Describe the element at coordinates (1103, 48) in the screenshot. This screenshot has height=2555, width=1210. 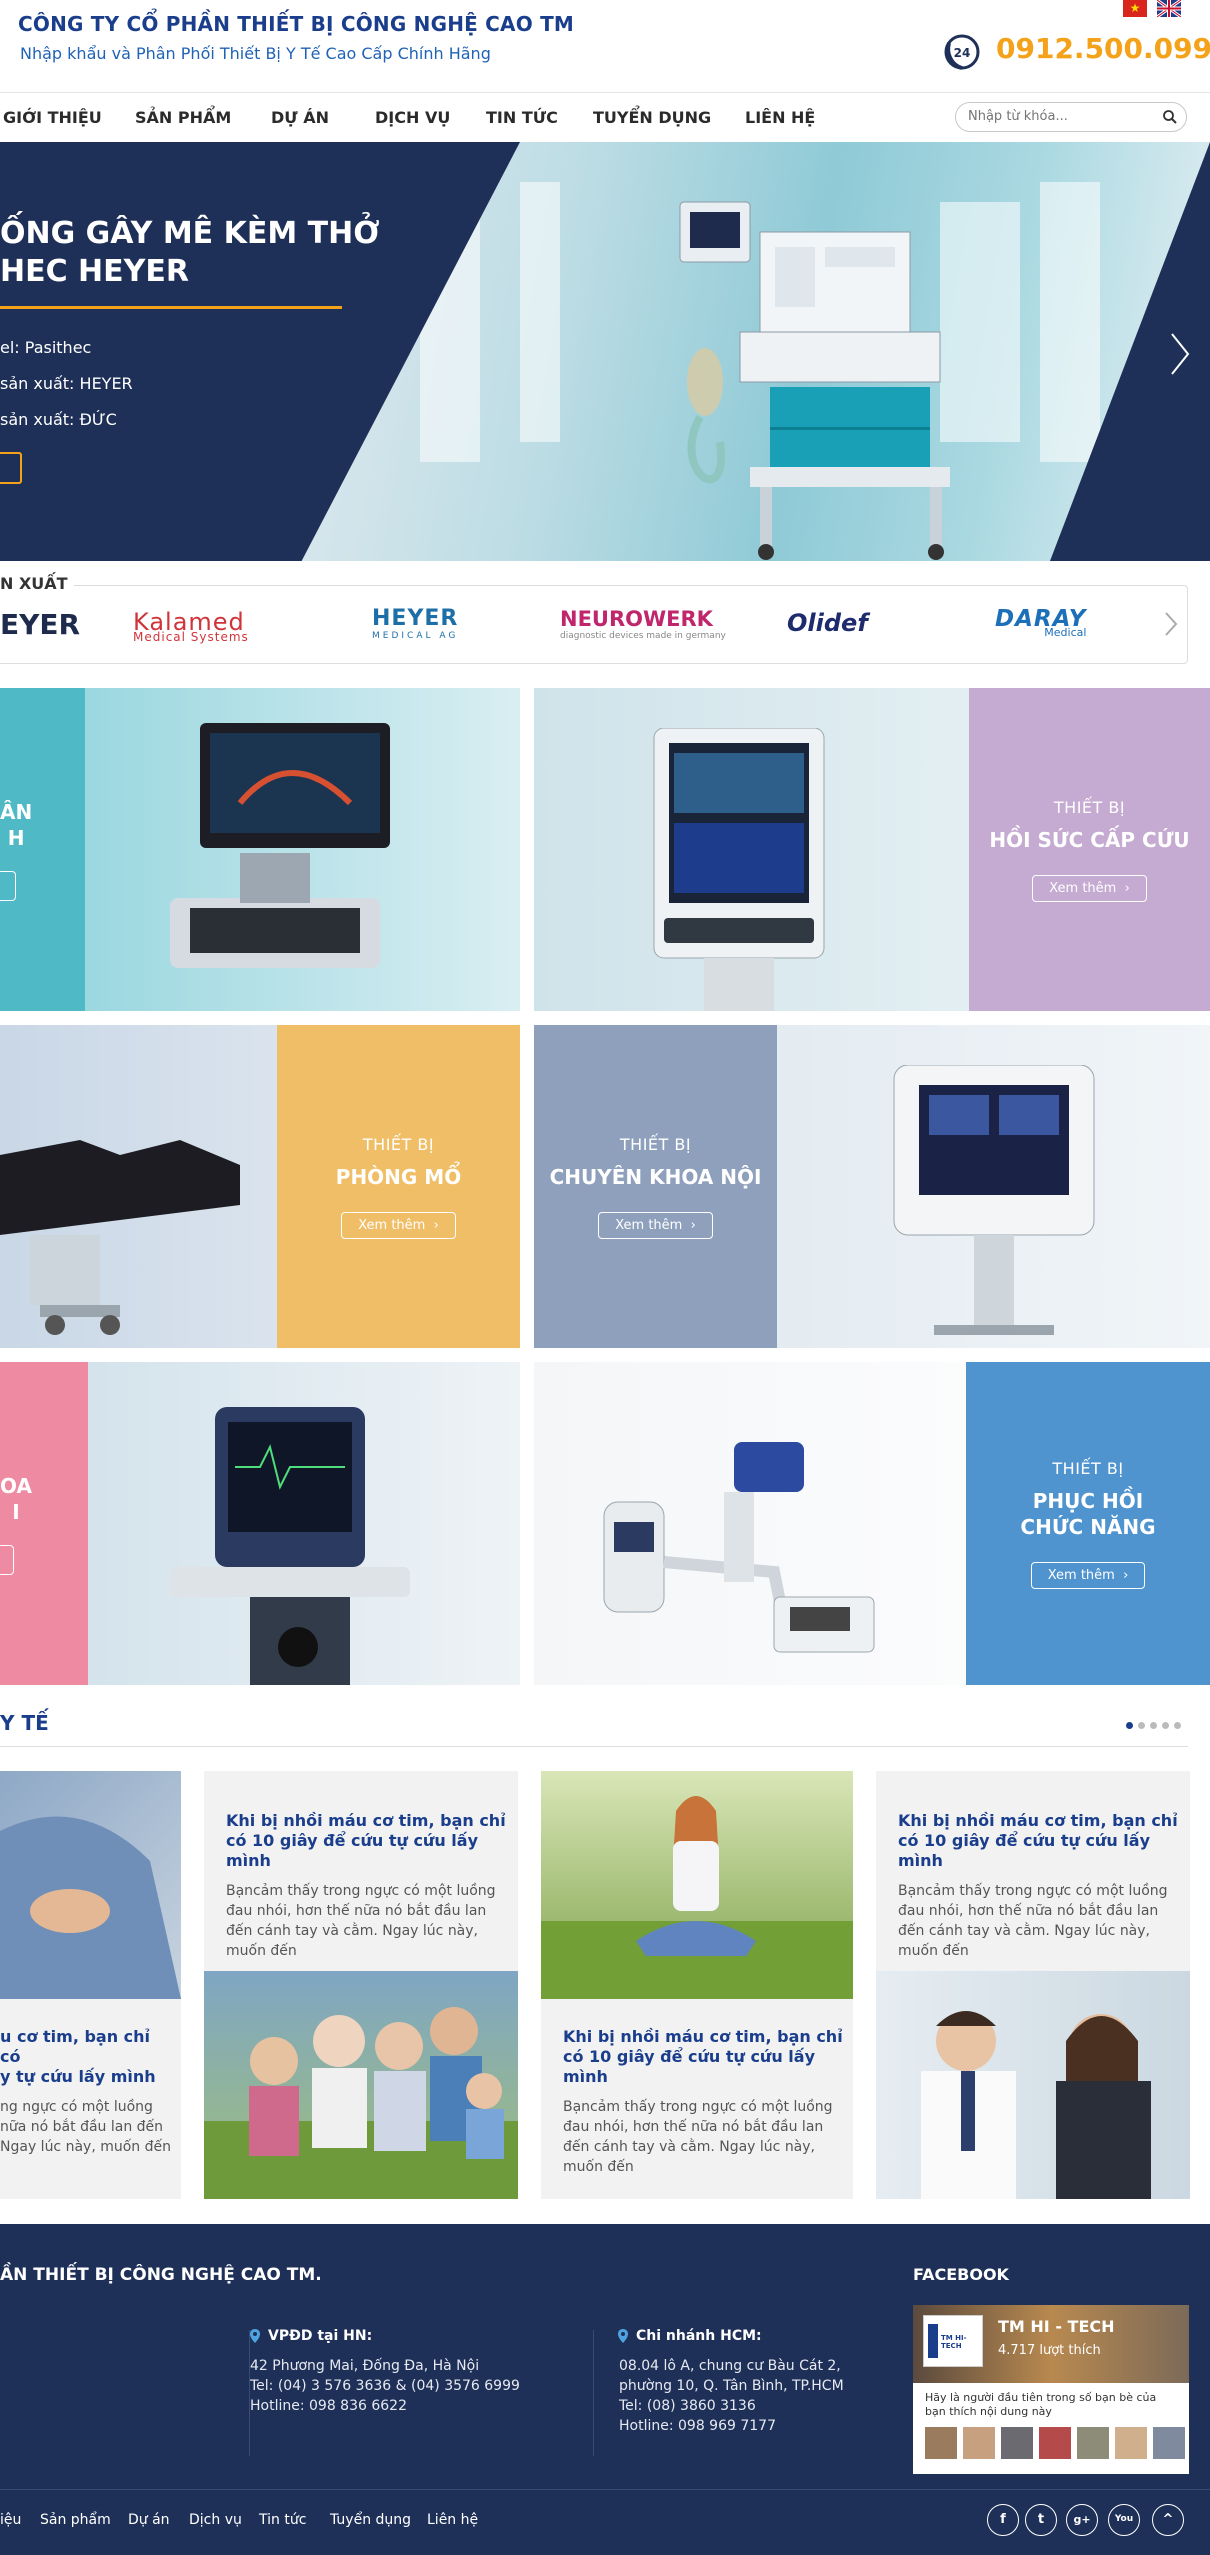
I see `hotline-number: 0912.500.099` at that location.